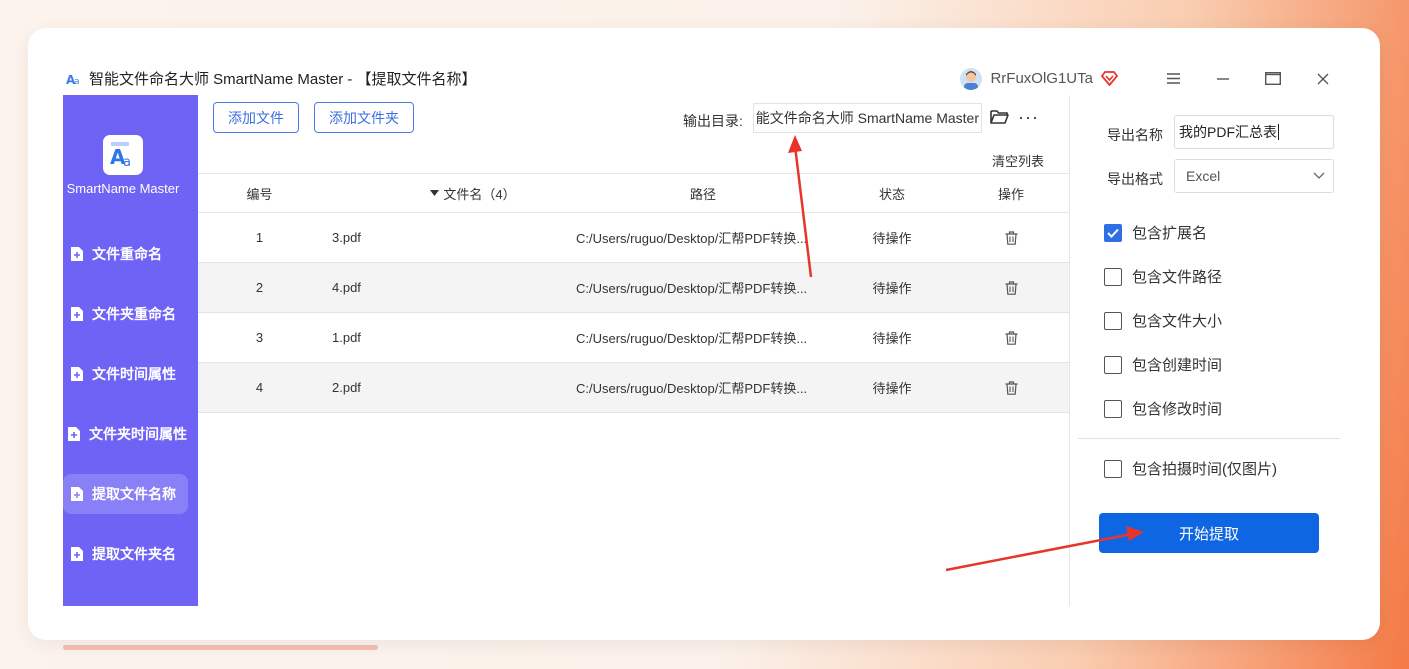  What do you see at coordinates (1028, 117) in the screenshot?
I see `more-icon: ···` at bounding box center [1028, 117].